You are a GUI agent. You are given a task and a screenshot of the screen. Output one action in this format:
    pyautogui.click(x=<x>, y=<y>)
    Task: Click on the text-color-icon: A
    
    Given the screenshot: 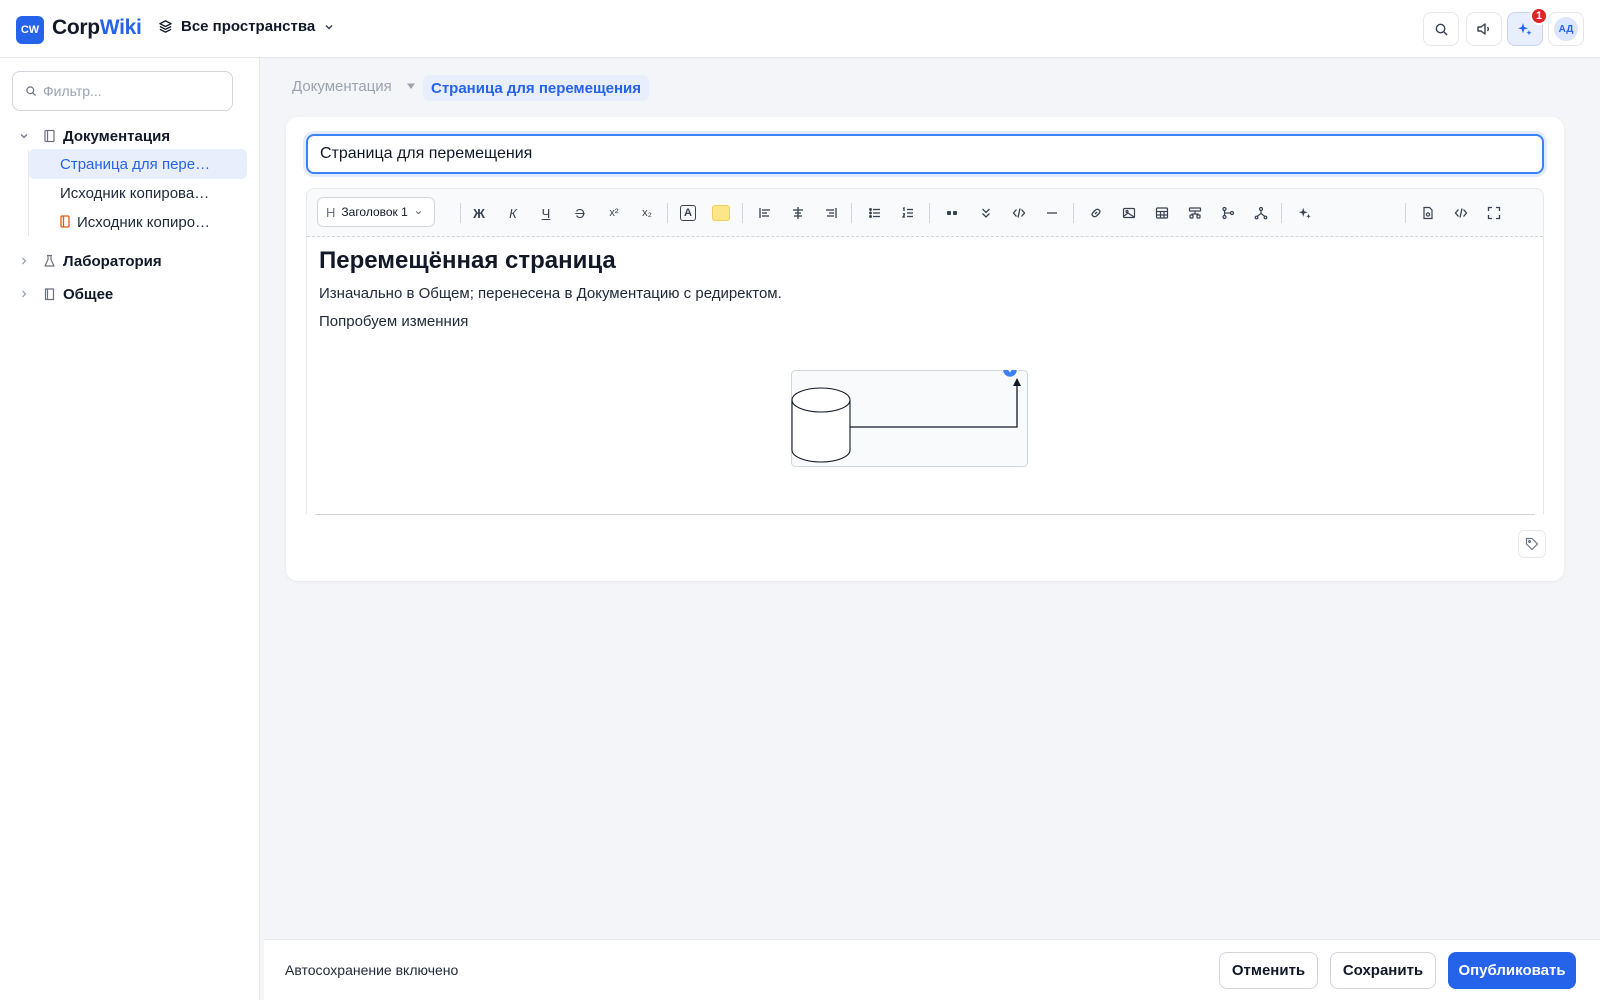 What is the action you would take?
    pyautogui.click(x=688, y=213)
    